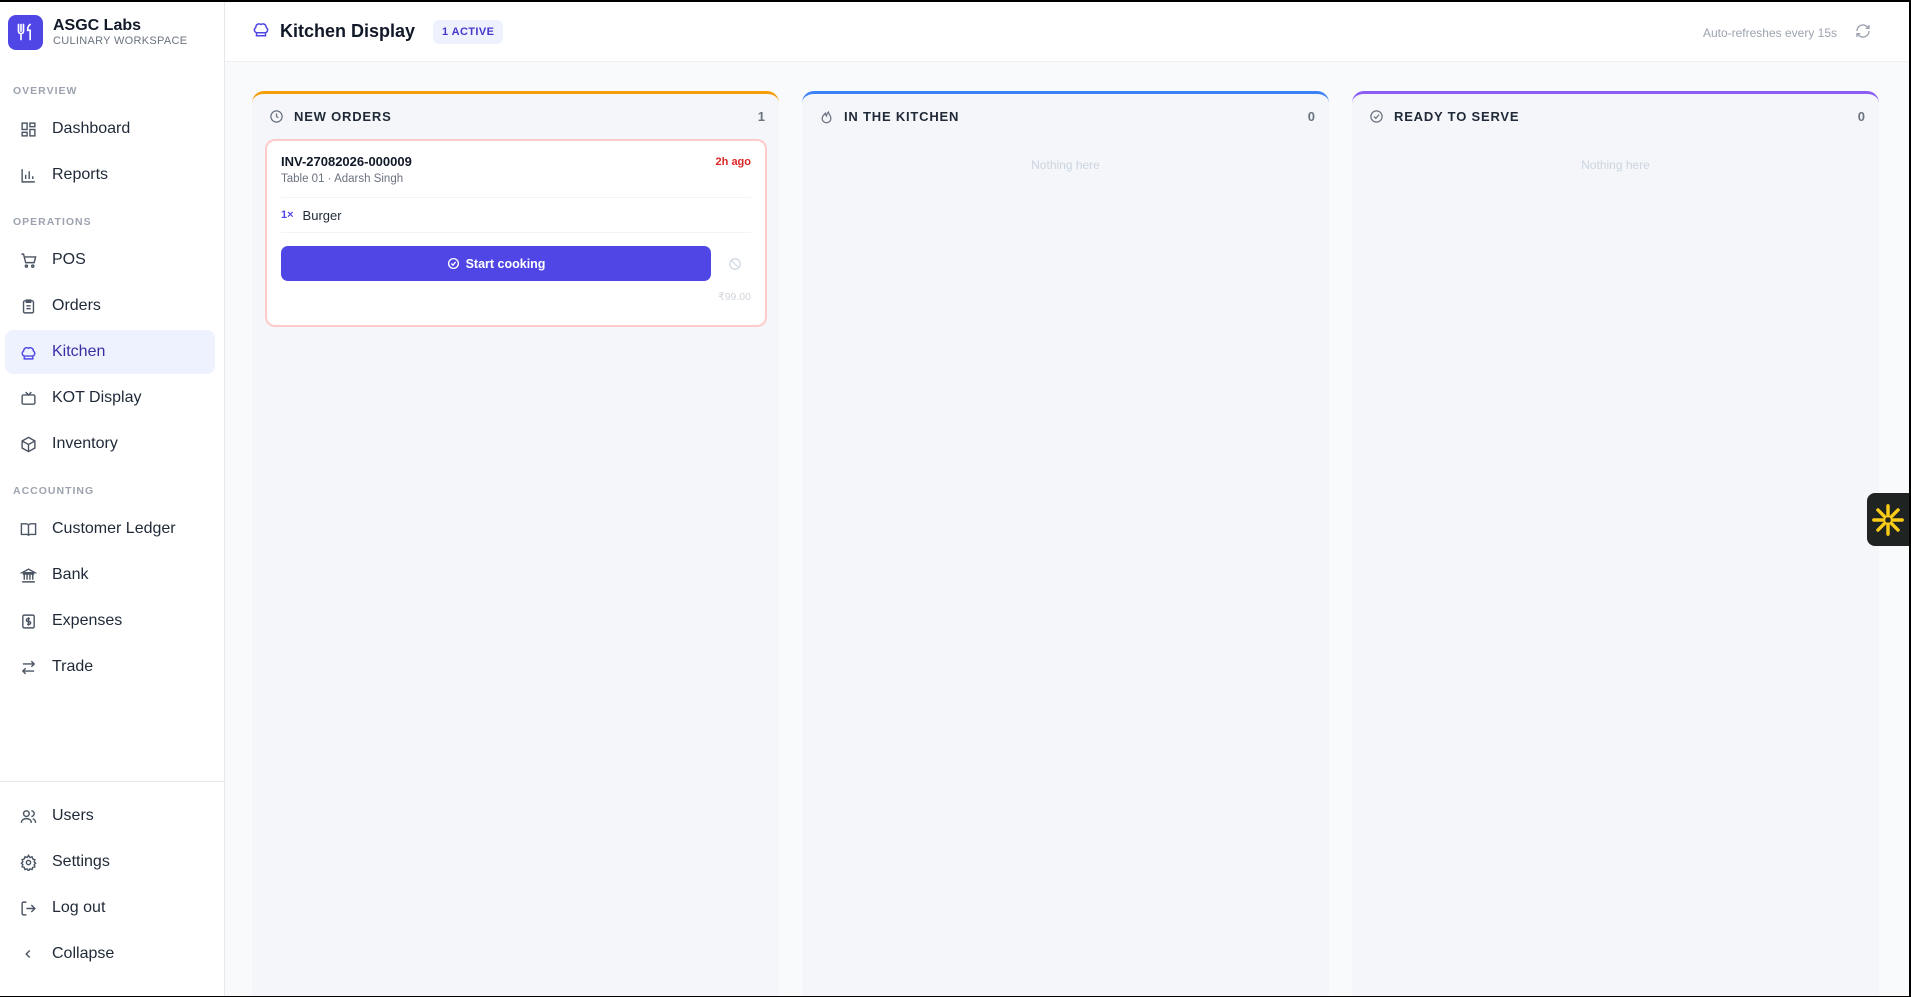  I want to click on cancel-order-button, so click(735, 264).